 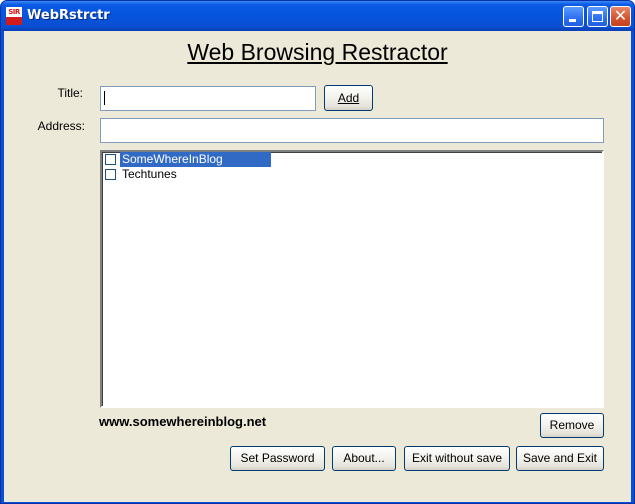 What do you see at coordinates (104, 98) in the screenshot?
I see `text-caret` at bounding box center [104, 98].